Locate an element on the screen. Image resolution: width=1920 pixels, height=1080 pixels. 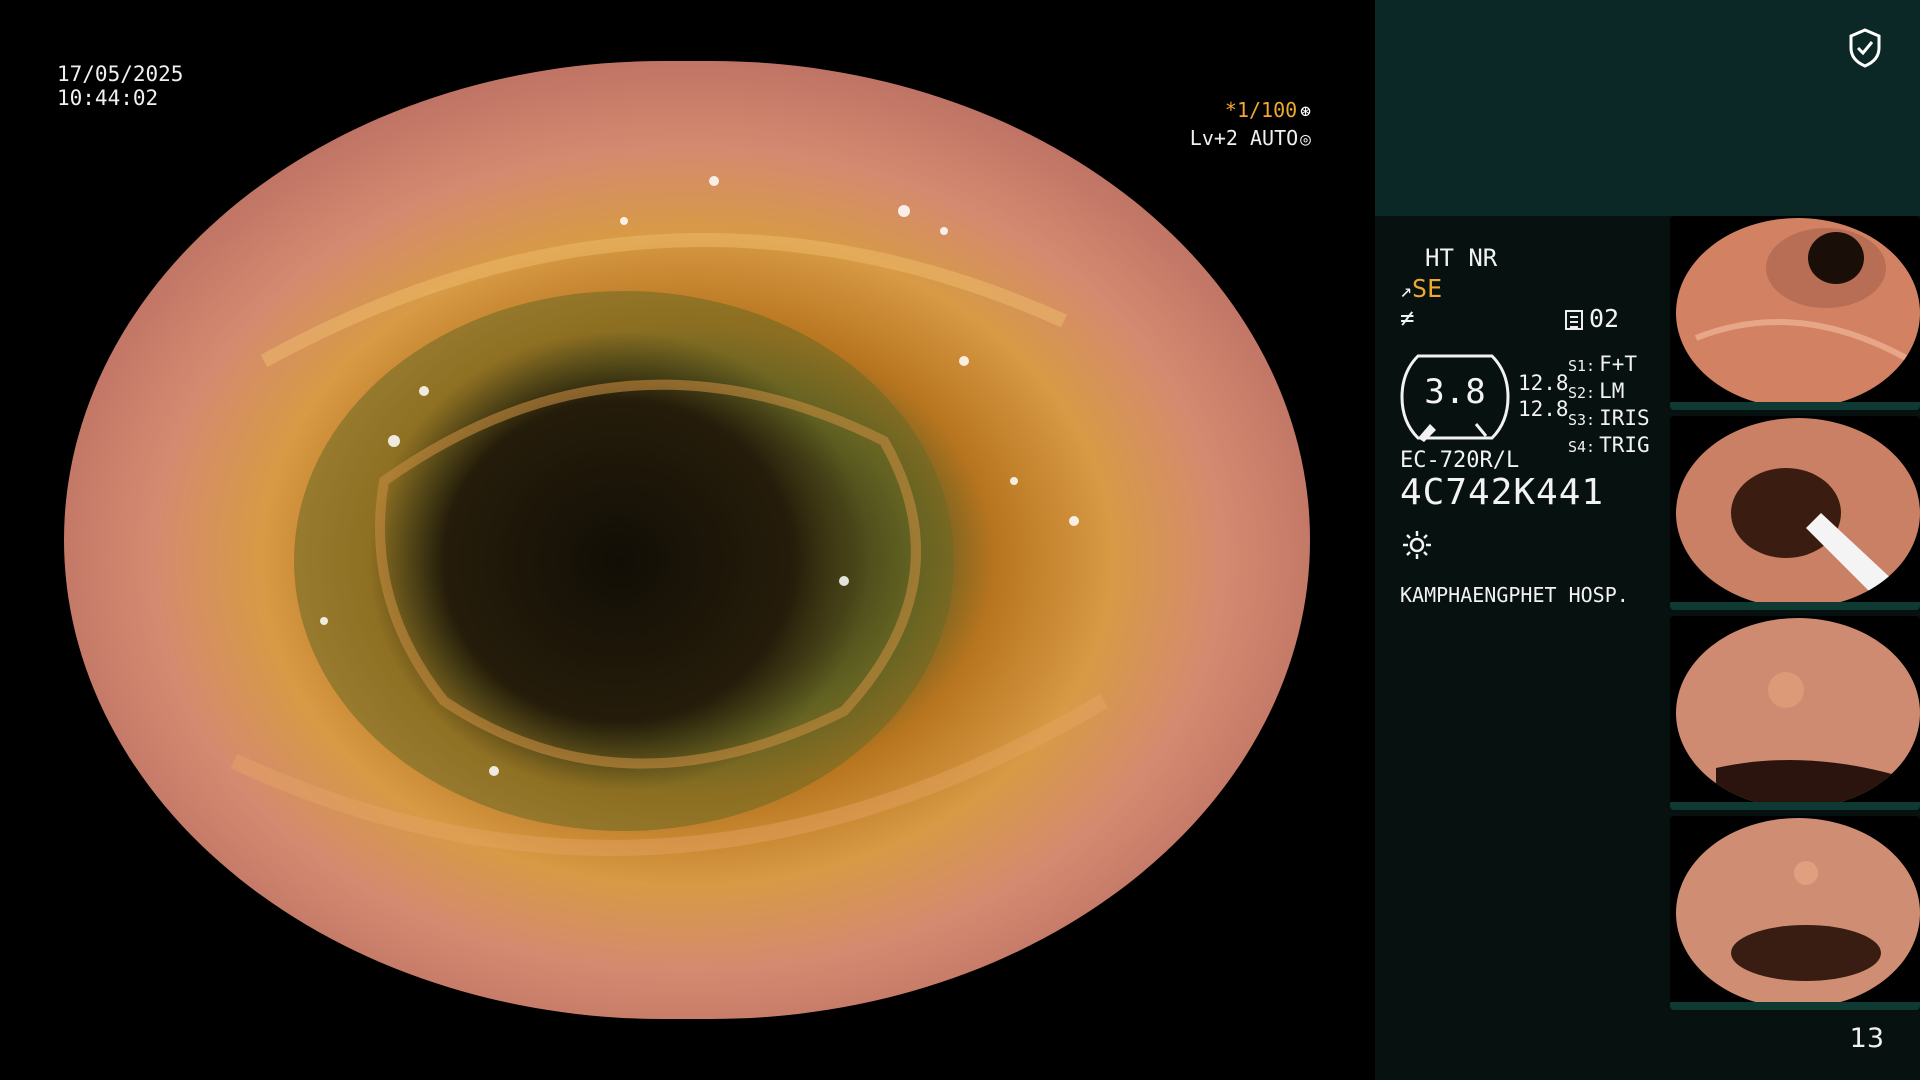
frame-counter: 02 is located at coordinates (1592, 318).